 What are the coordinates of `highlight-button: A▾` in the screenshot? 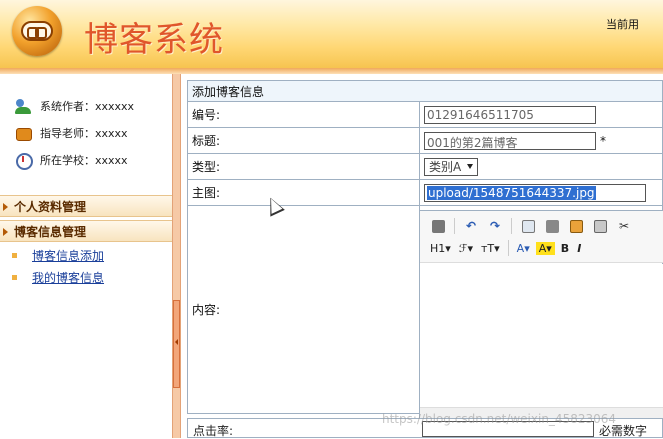 It's located at (545, 248).